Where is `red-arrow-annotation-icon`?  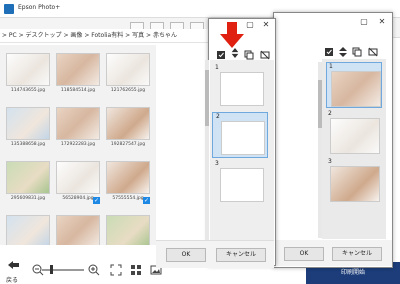
red-arrow-annotation-icon is located at coordinates (232, 35).